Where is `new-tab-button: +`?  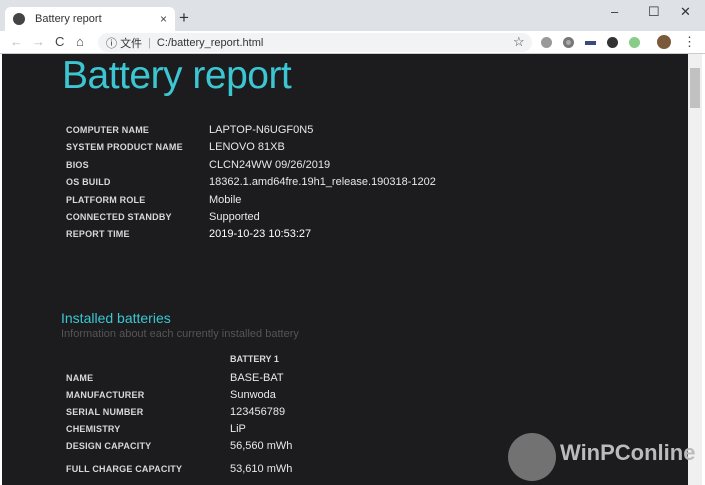
new-tab-button: + is located at coordinates (184, 18).